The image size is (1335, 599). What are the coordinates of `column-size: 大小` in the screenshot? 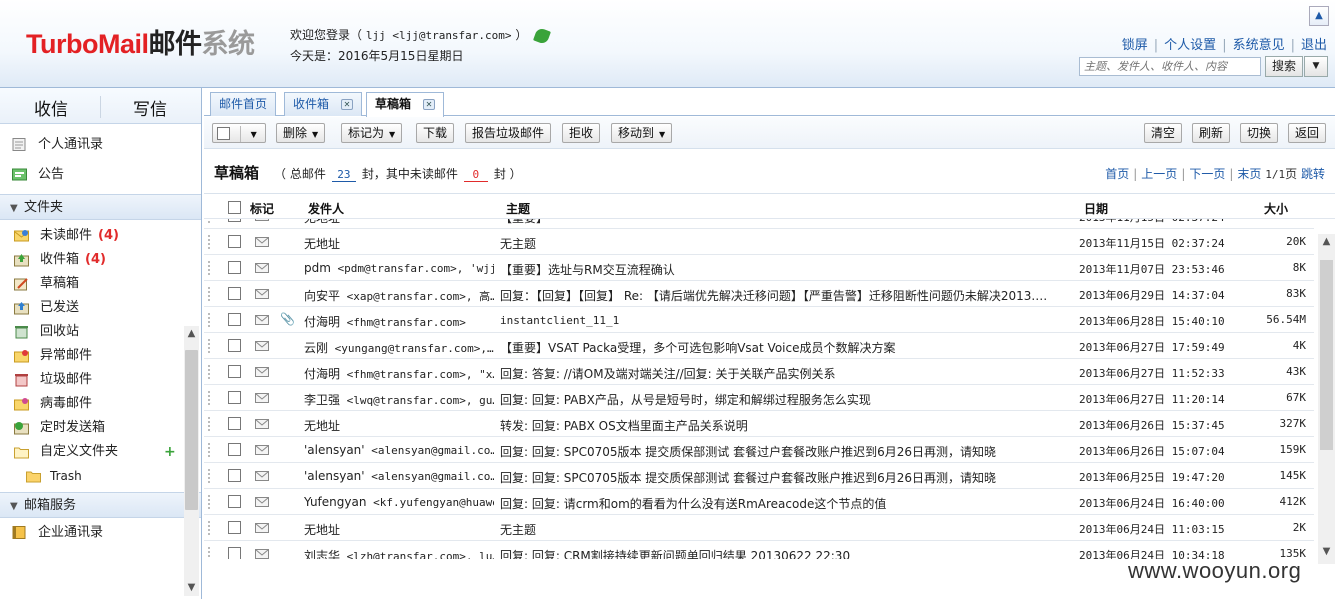 It's located at (1276, 208).